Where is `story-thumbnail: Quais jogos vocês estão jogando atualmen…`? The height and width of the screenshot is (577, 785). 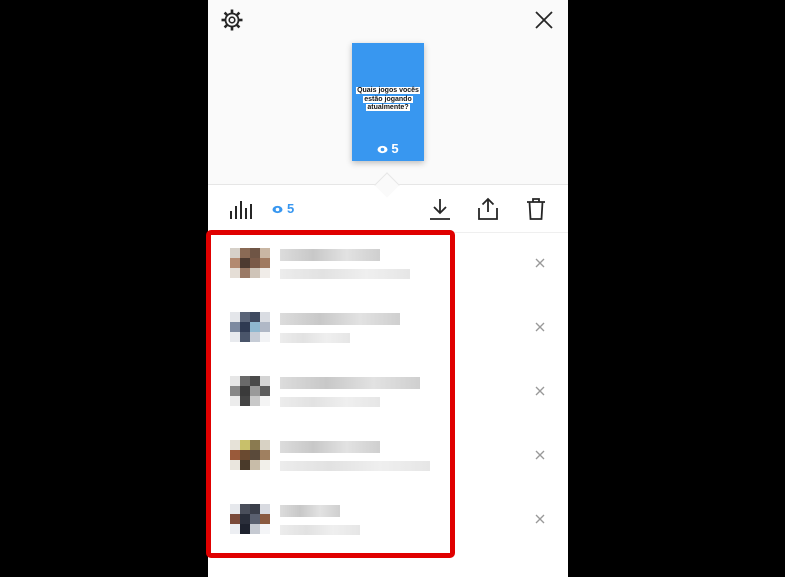
story-thumbnail: Quais jogos vocês estão jogando atualmen… is located at coordinates (388, 102).